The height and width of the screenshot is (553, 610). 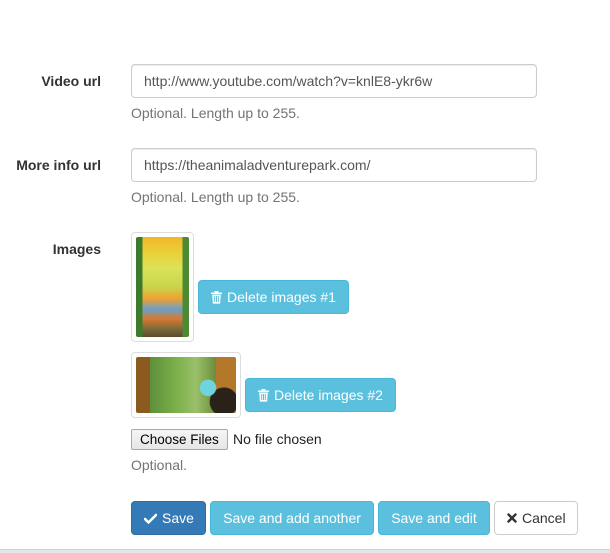 I want to click on save-and-add-another-button: Save and add another, so click(x=292, y=518).